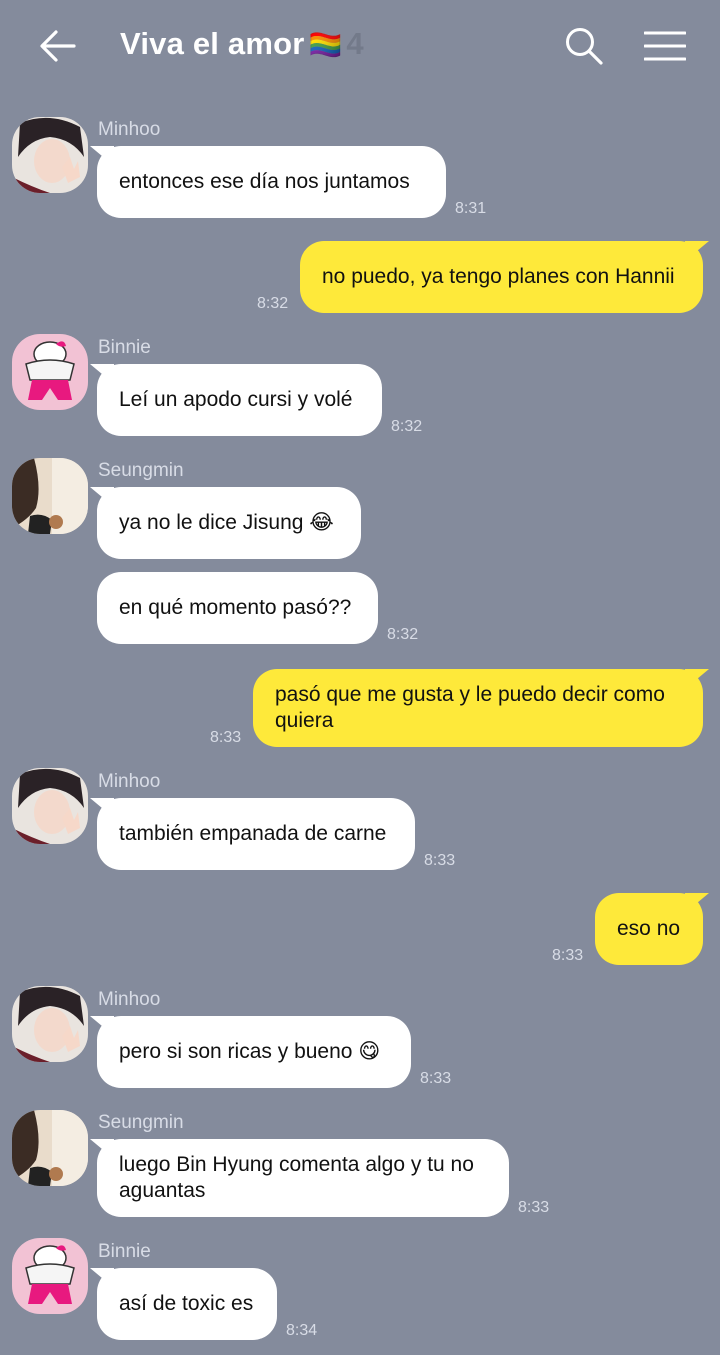 This screenshot has width=720, height=1355. I want to click on message-bubble: pero si son ricas y bueno 😋, so click(254, 1052).